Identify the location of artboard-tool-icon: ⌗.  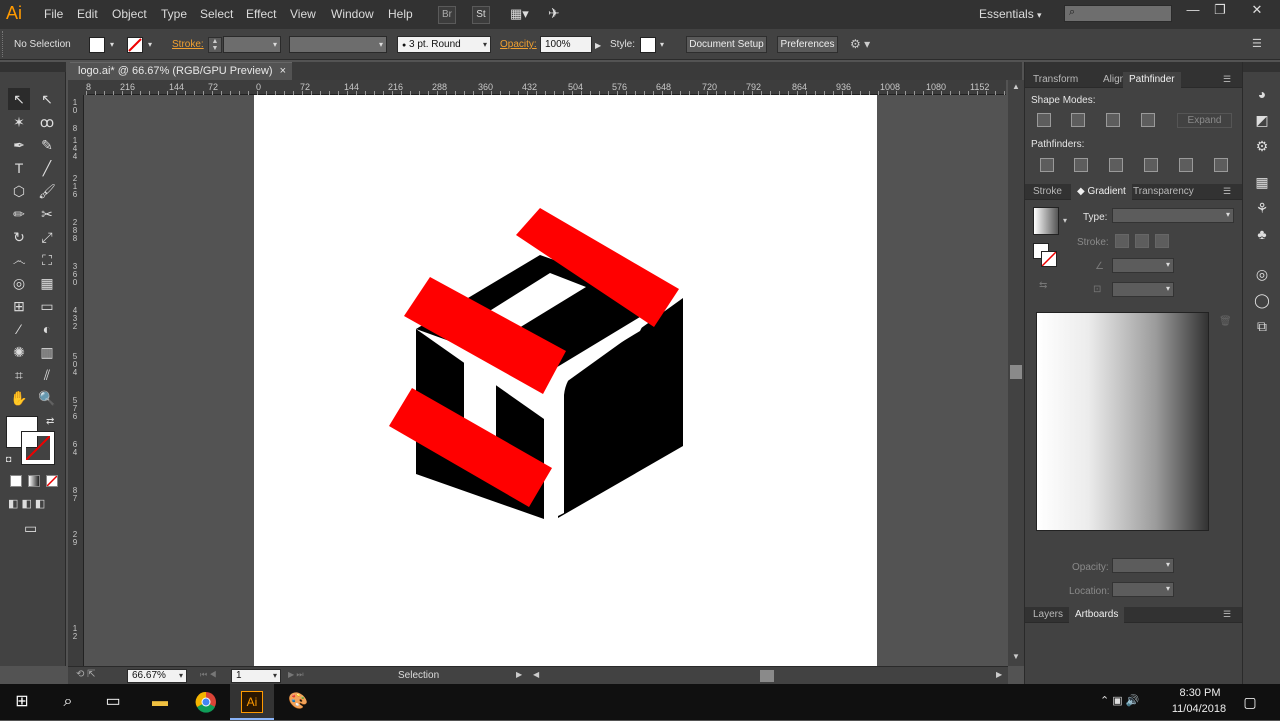
(19, 375).